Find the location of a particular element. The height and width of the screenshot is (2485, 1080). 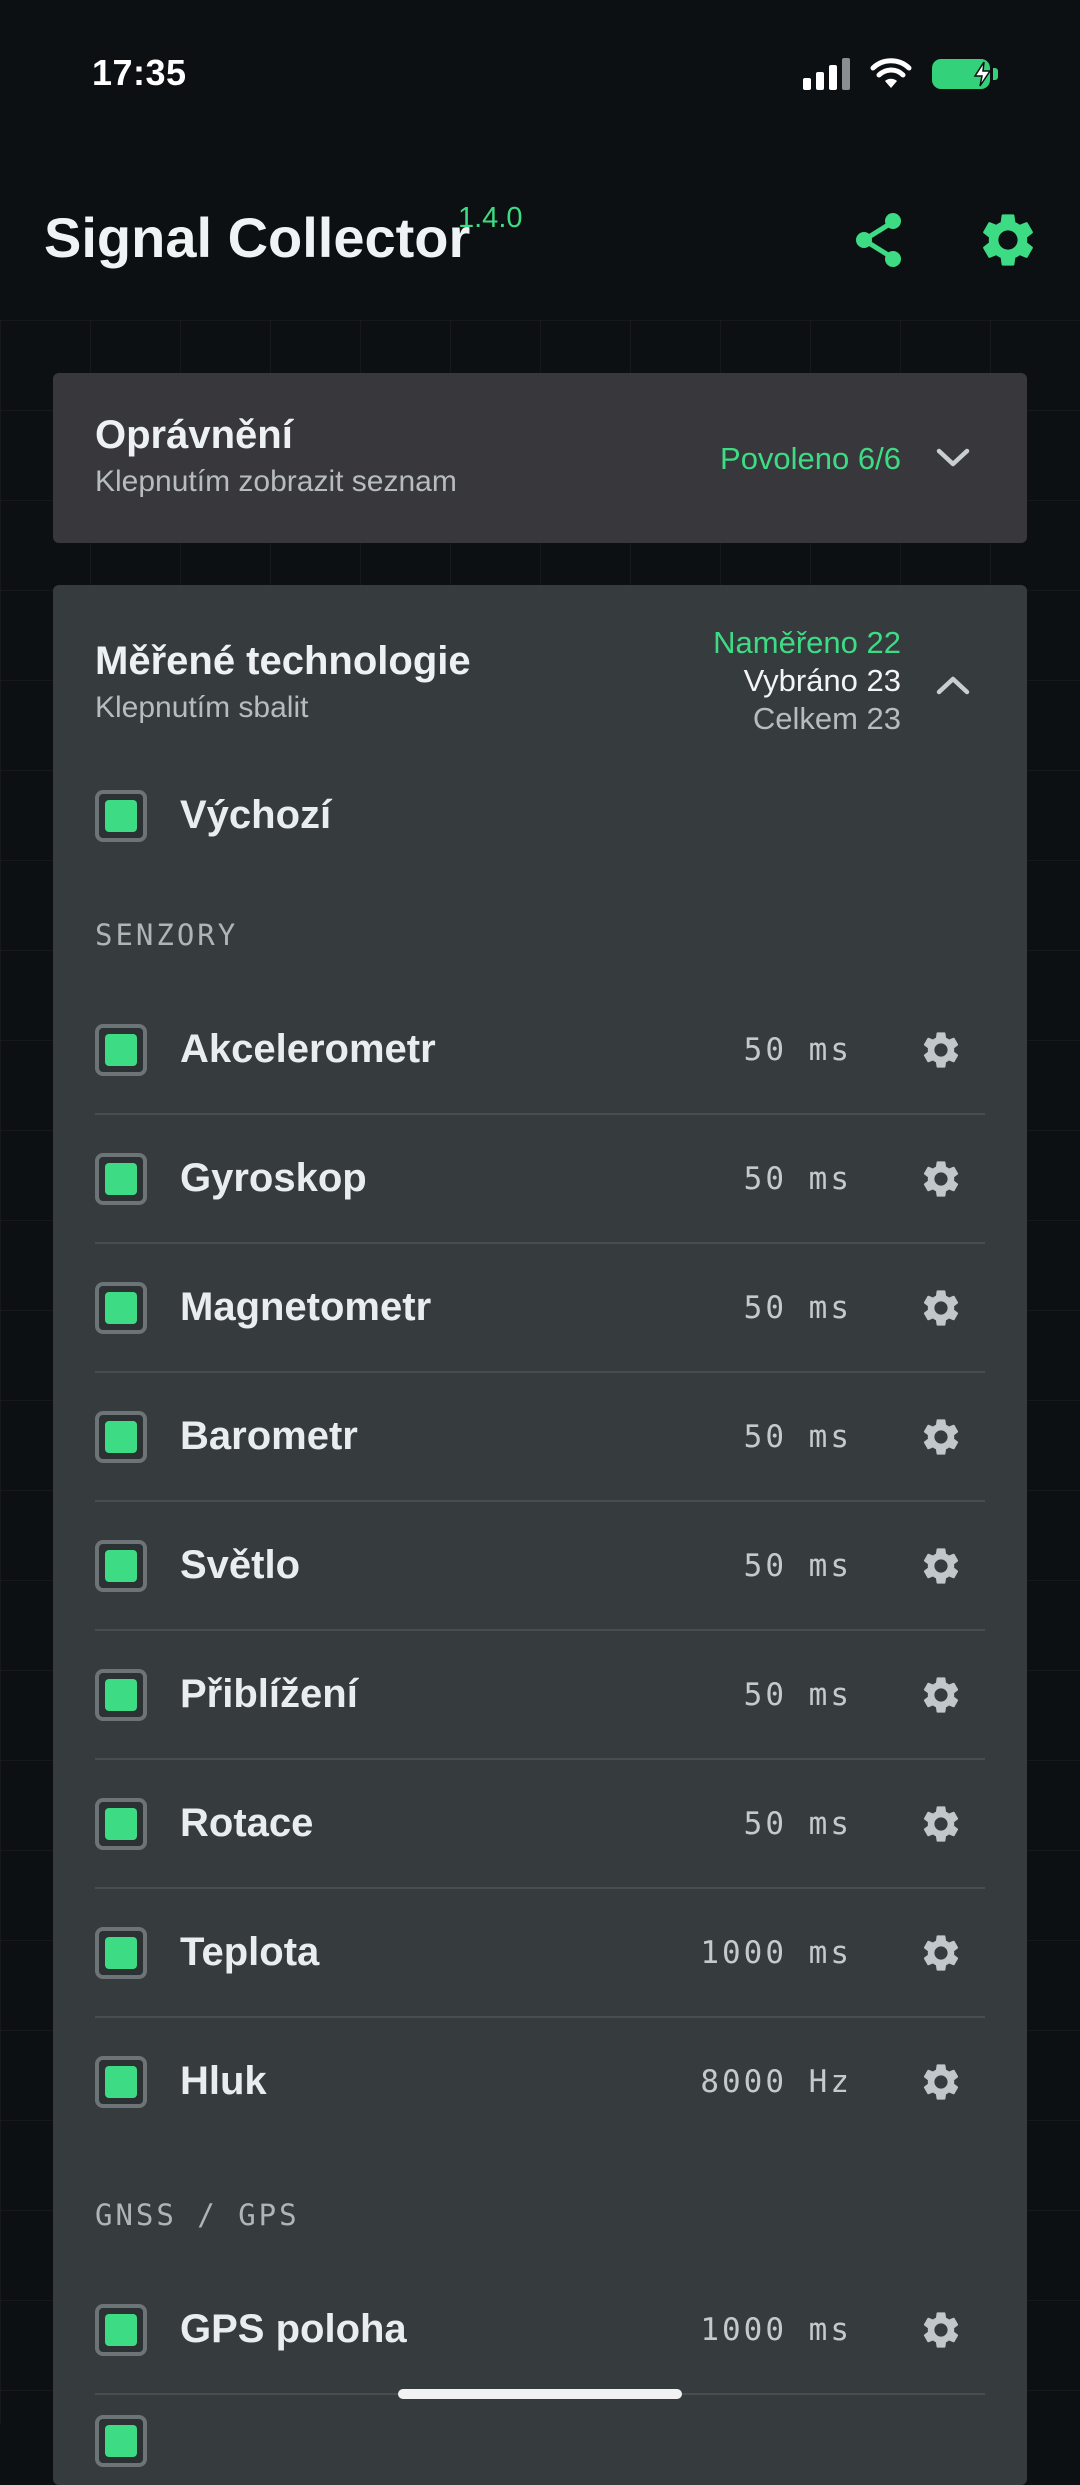

status-icons is located at coordinates (900, 74).